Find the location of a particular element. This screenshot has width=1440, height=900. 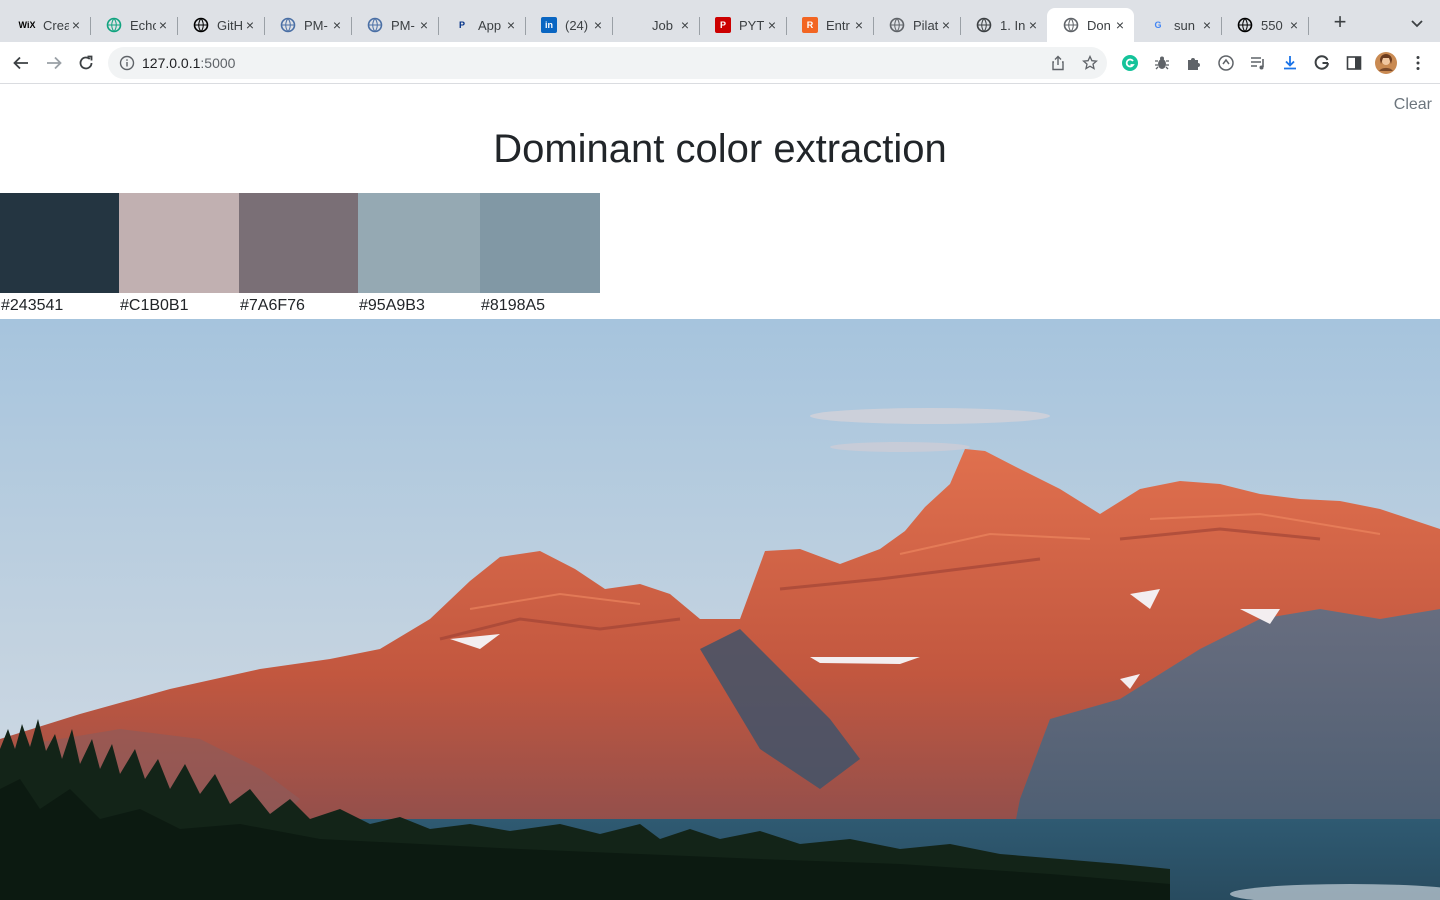

bug-icon is located at coordinates (1162, 63).